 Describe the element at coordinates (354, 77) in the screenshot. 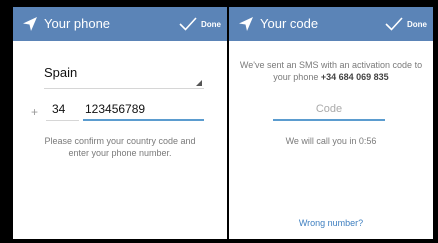

I see `sms-phone-number: +34 684 069 835` at that location.